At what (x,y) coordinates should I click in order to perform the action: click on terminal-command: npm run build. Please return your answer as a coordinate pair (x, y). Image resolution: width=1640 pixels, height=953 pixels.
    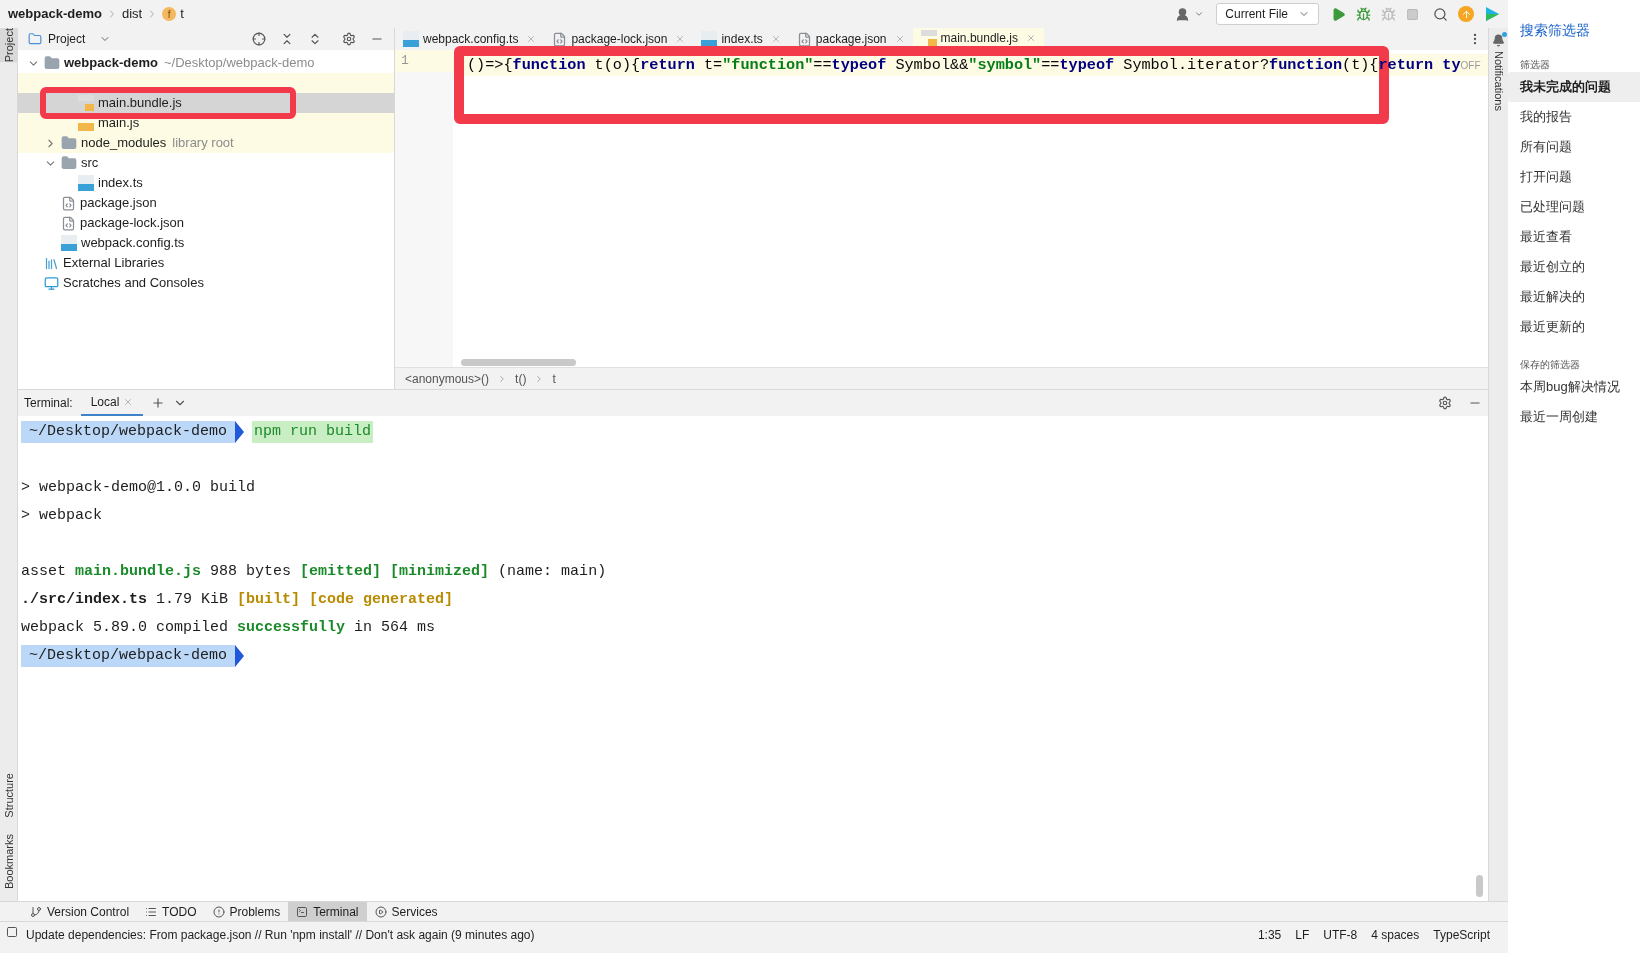
    Looking at the image, I should click on (313, 432).